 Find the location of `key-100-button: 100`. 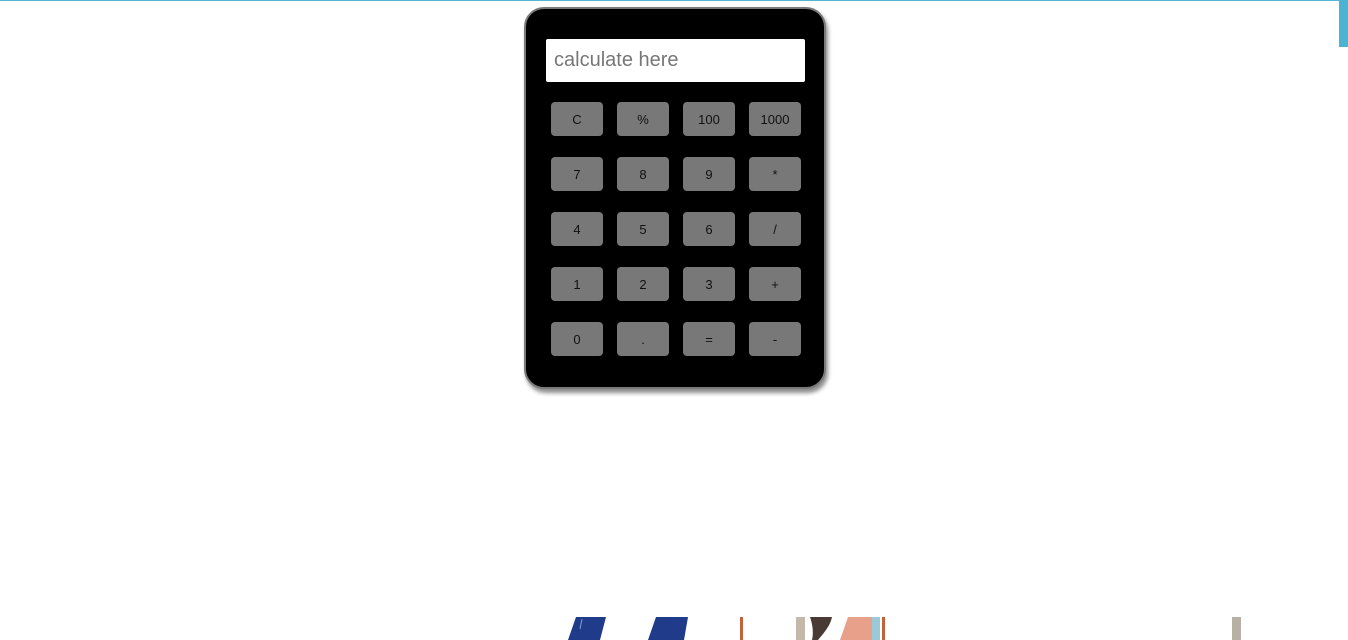

key-100-button: 100 is located at coordinates (709, 119).